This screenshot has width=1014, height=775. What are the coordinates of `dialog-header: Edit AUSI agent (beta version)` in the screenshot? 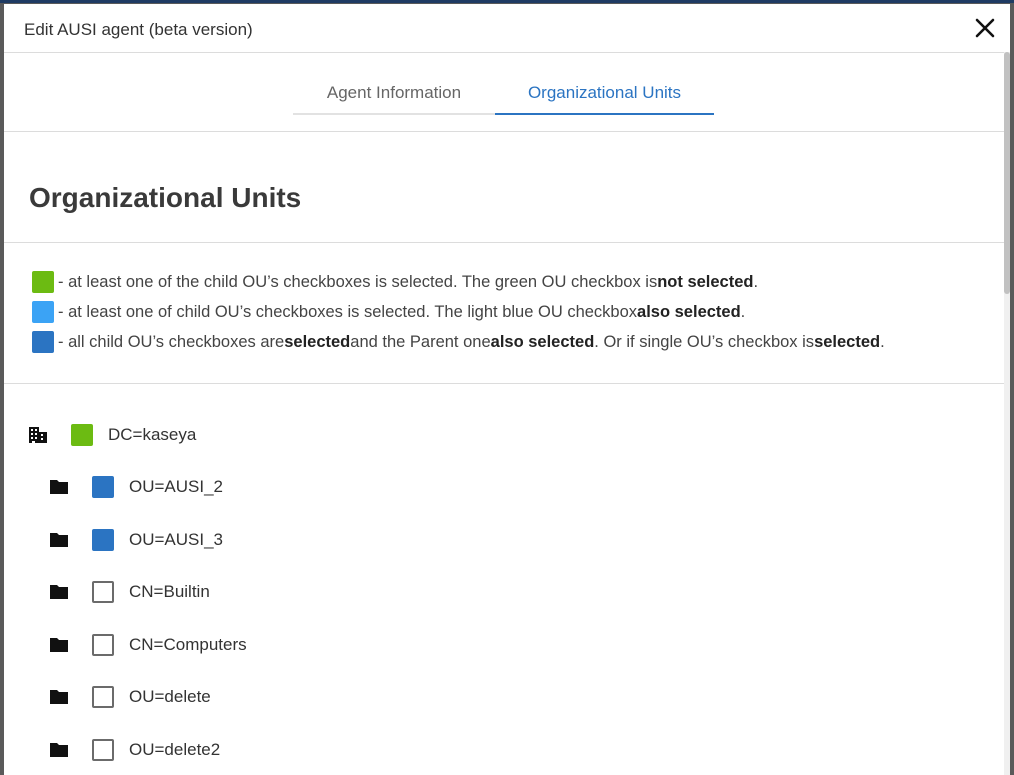 It's located at (507, 28).